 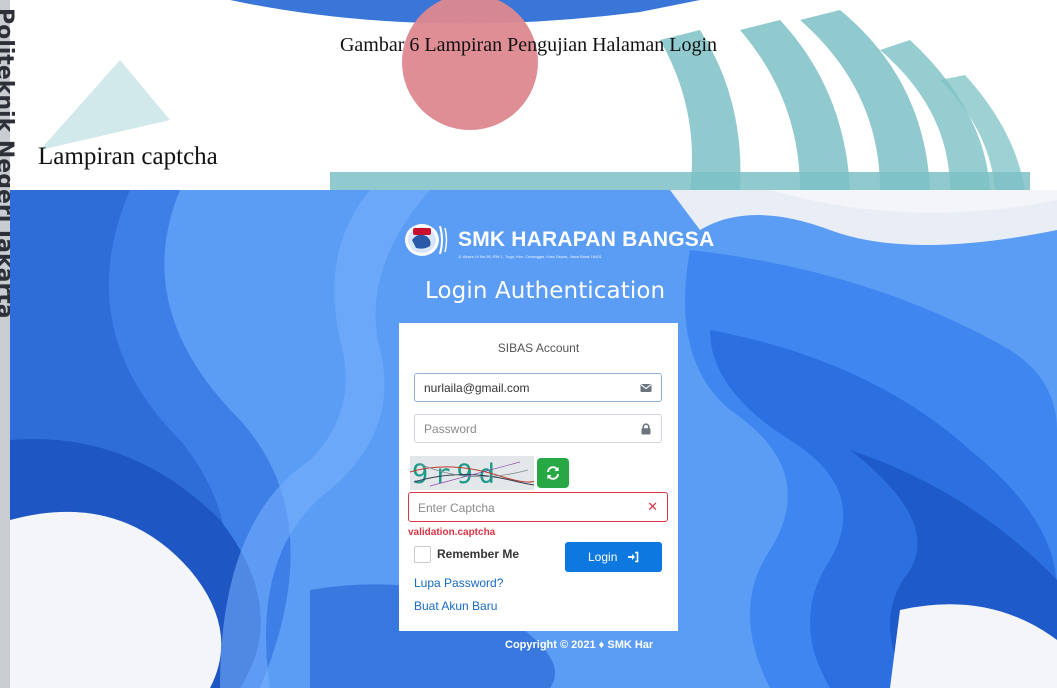 I want to click on password-field, so click(x=538, y=428).